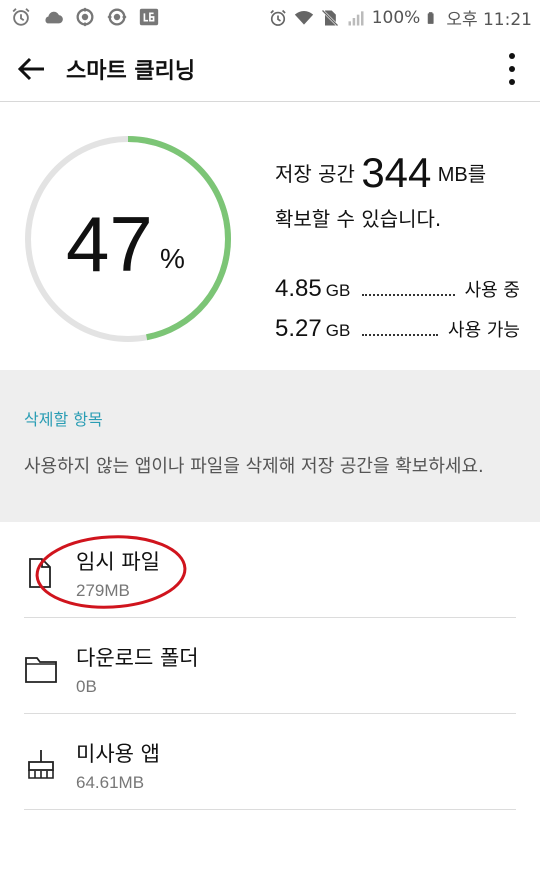 This screenshot has height=895, width=540. What do you see at coordinates (131, 71) in the screenshot?
I see `page-title: 스마트 클리닝` at bounding box center [131, 71].